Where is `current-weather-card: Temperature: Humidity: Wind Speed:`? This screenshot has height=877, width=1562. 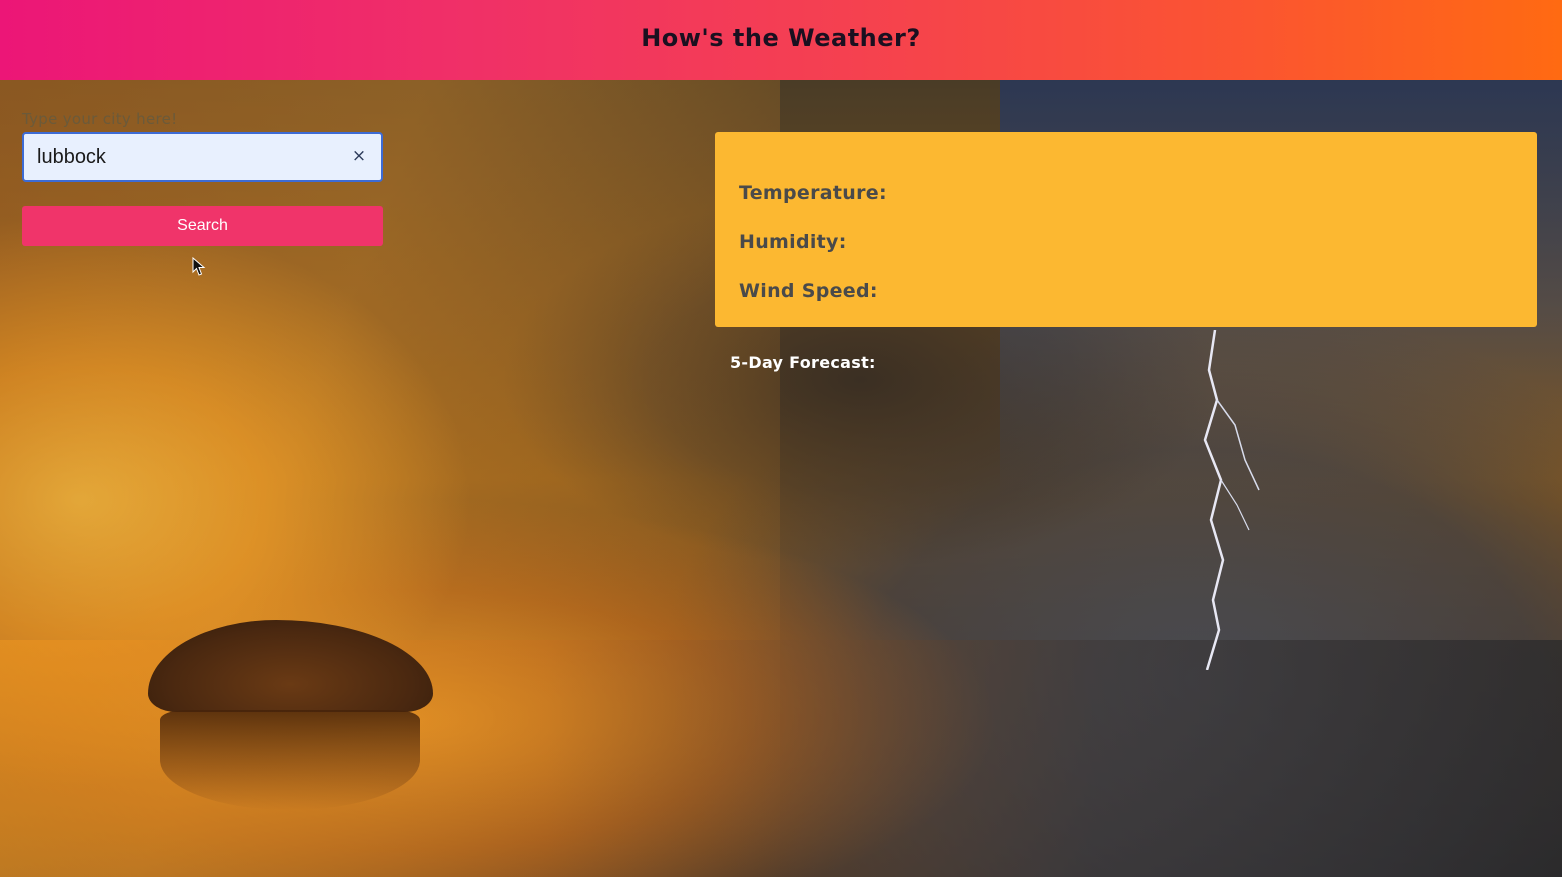
current-weather-card: Temperature: Humidity: Wind Speed: is located at coordinates (1126, 229).